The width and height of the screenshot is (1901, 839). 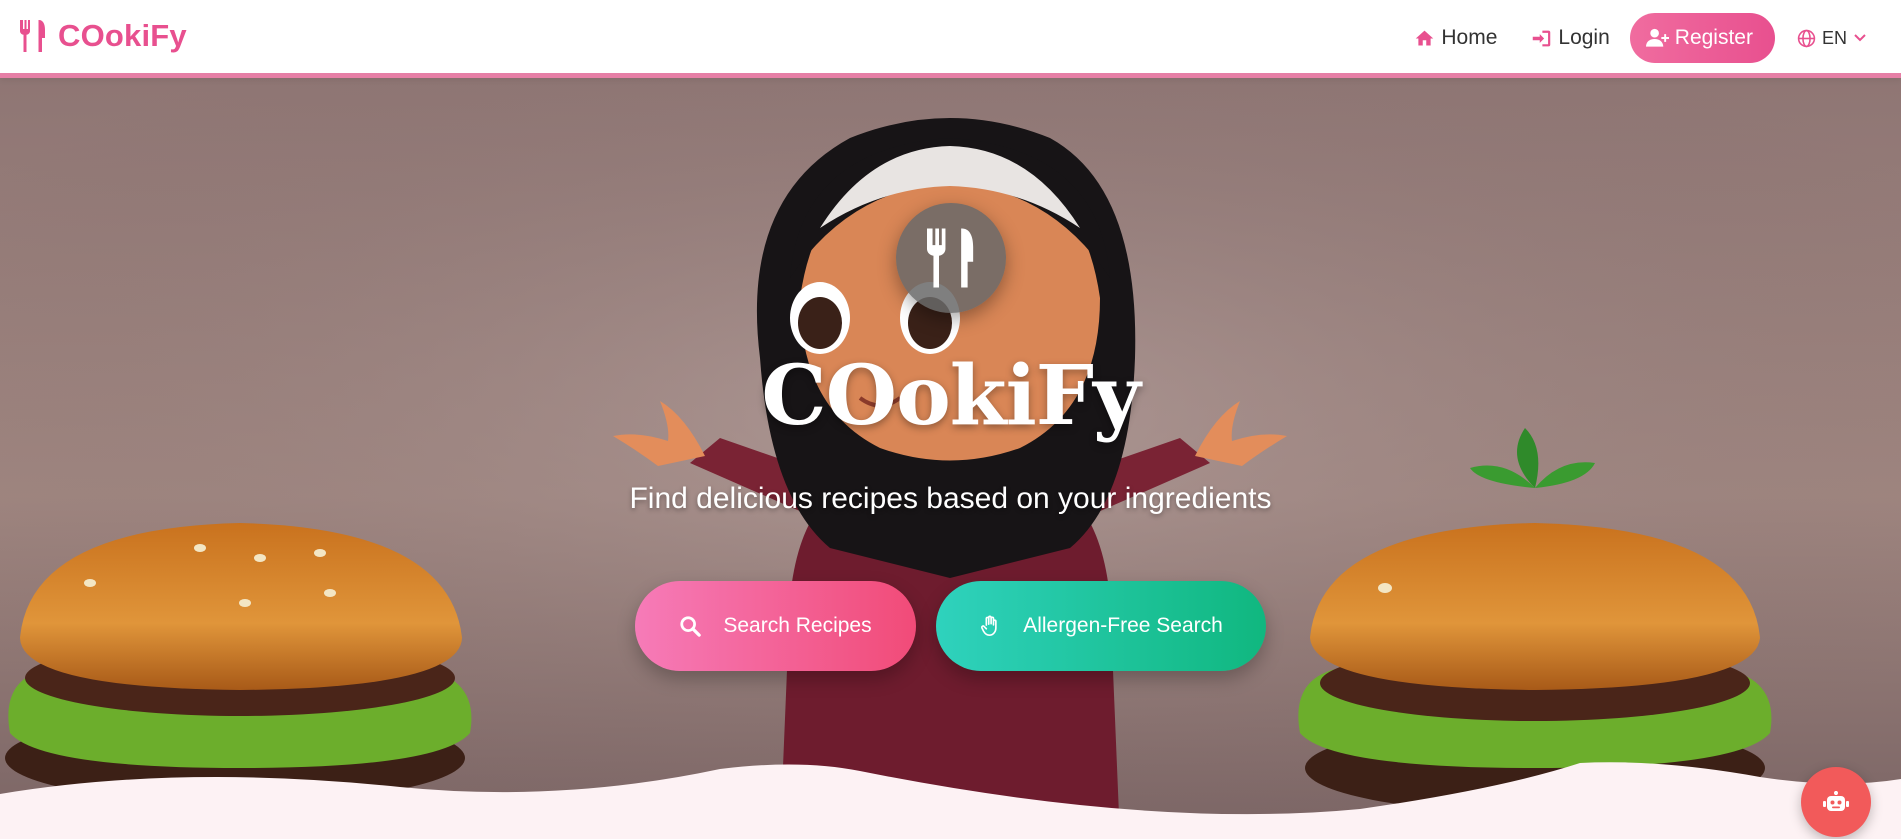 I want to click on robot-icon, so click(x=1836, y=801).